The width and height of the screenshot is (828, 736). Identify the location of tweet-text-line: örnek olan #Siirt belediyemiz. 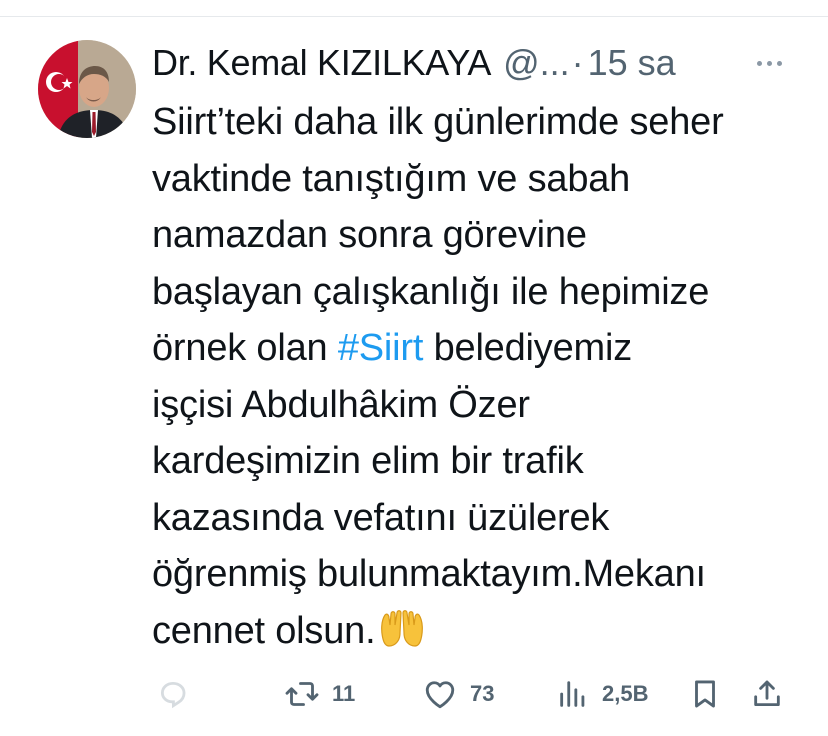
(392, 348).